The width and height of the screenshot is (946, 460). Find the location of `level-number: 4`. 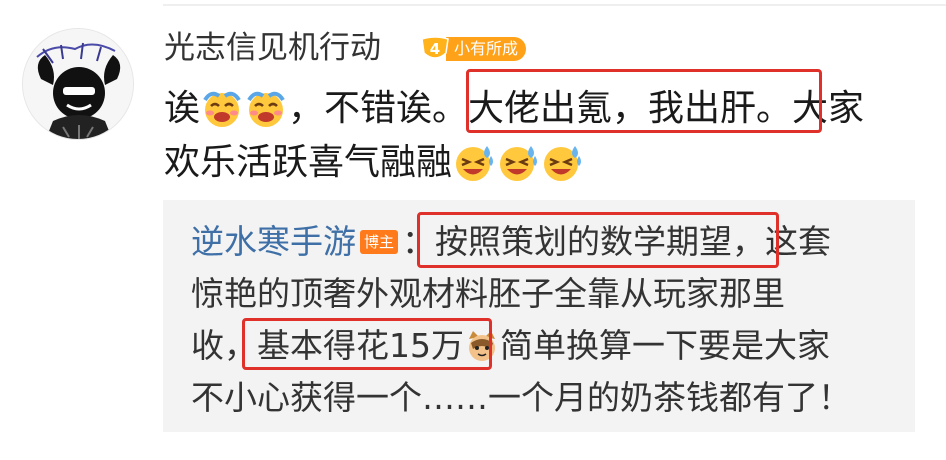

level-number: 4 is located at coordinates (435, 49).